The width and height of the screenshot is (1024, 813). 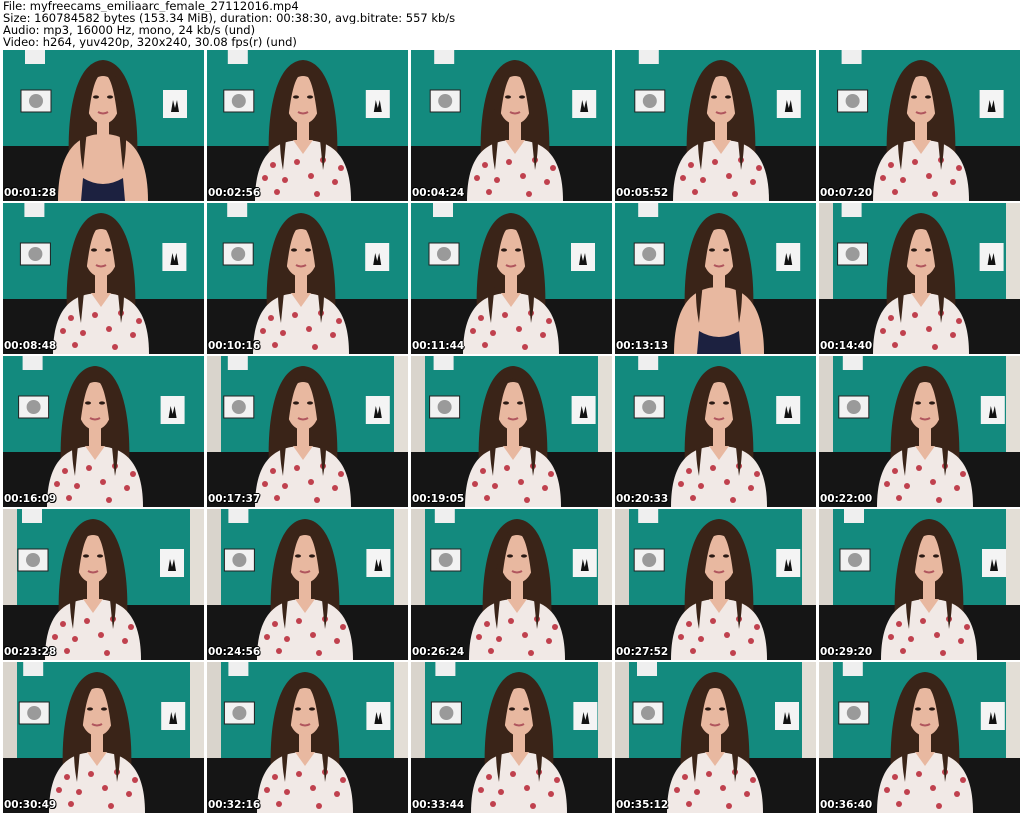 I want to click on thumbnail-timestamp: 00:26:24, so click(x=438, y=652).